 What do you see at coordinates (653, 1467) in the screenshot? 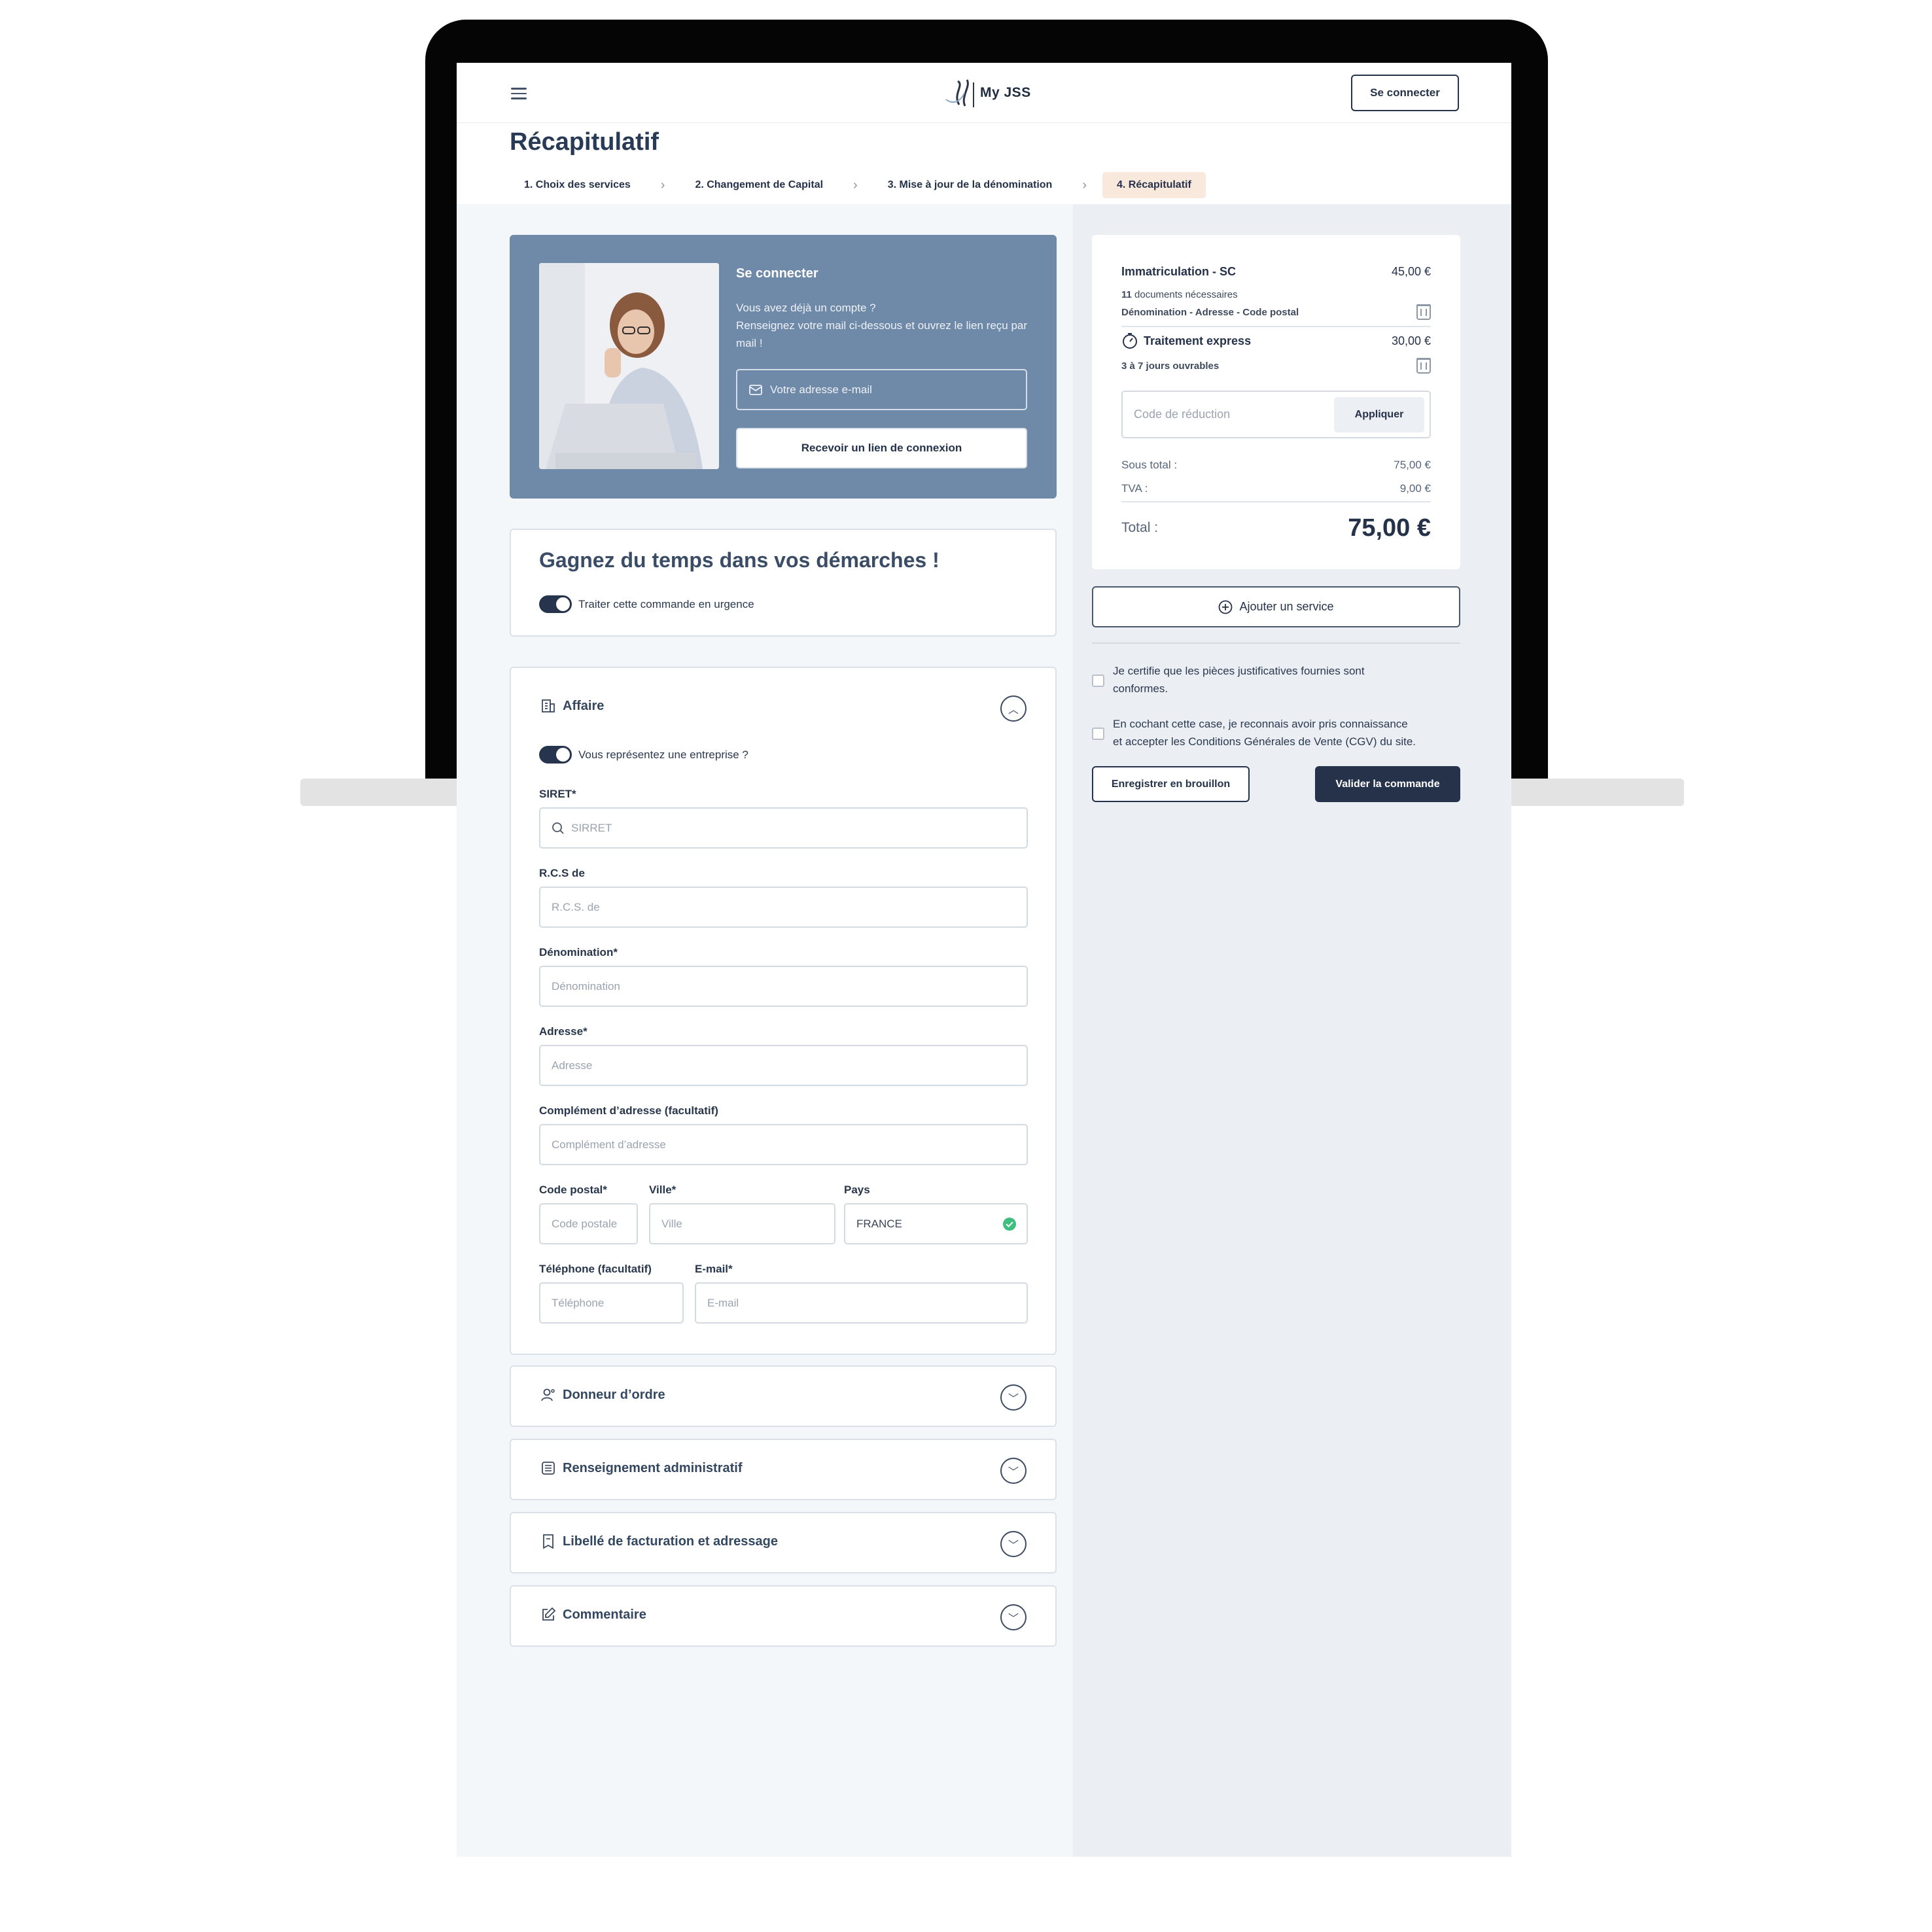
I see `accordion-title: Renseignement administratif` at bounding box center [653, 1467].